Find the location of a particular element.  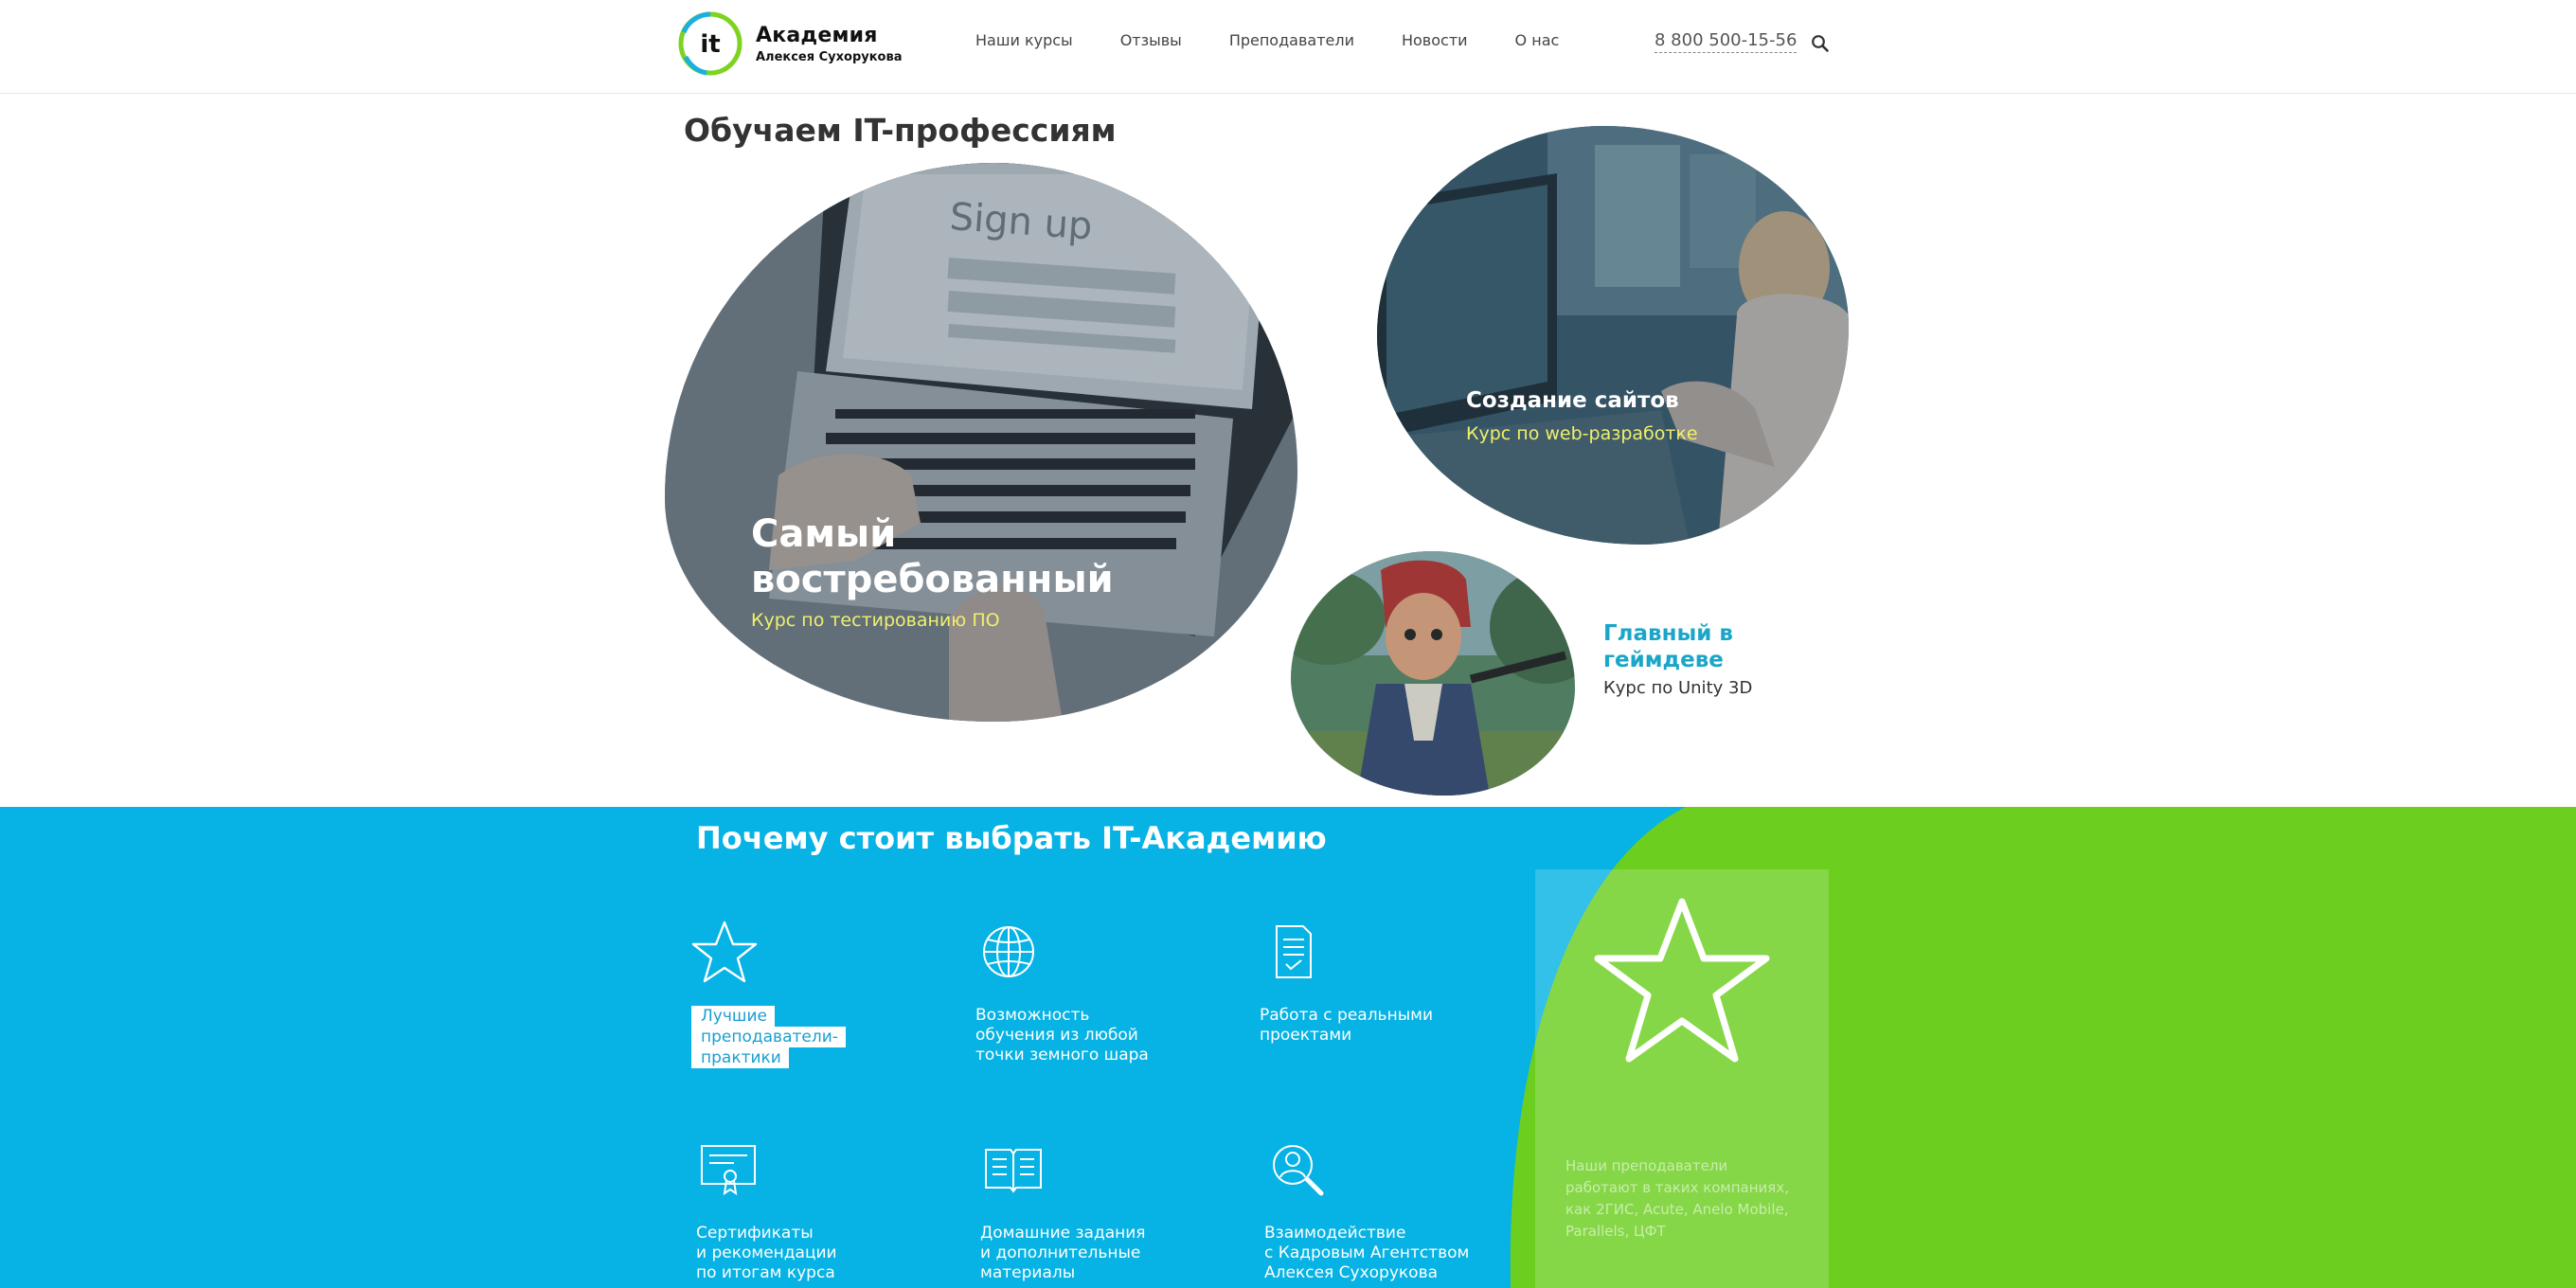

nav-news: Новости is located at coordinates (1435, 40).